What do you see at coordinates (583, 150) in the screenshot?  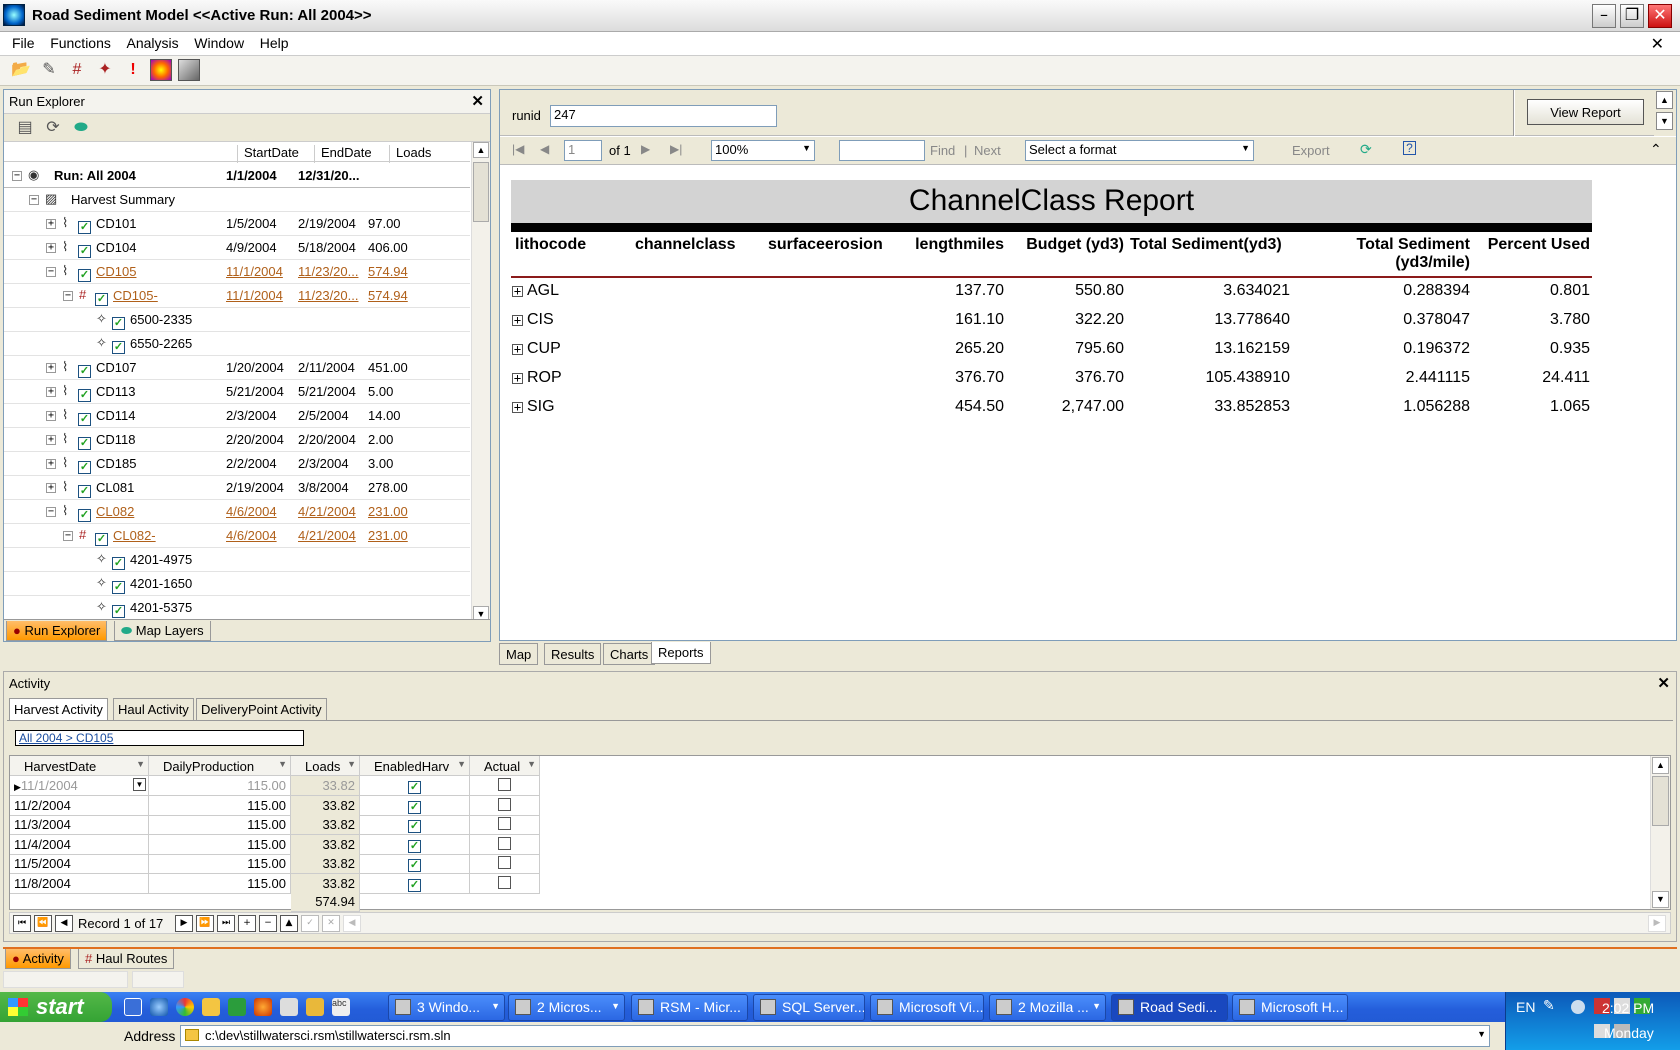 I see `page-number-input: 1` at bounding box center [583, 150].